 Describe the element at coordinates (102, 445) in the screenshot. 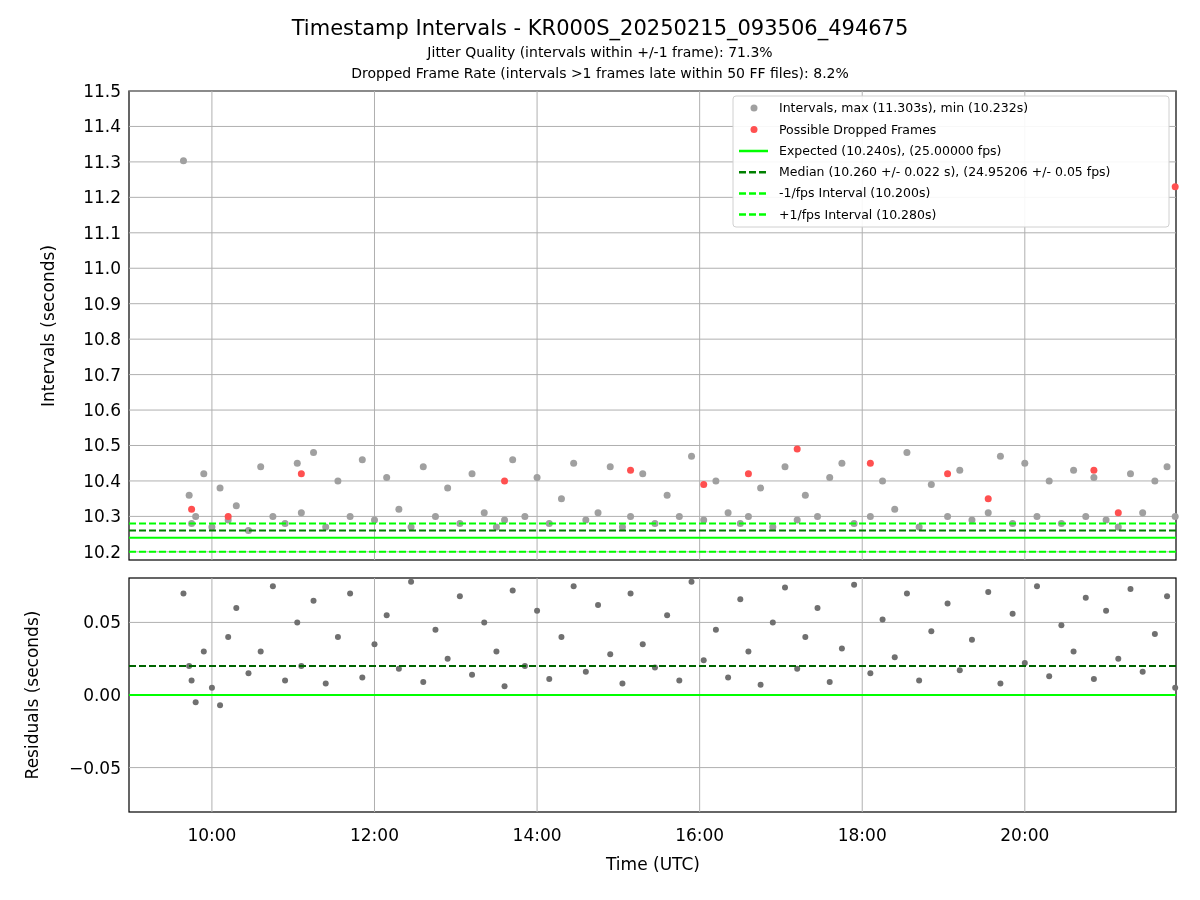

I see `tick-label: 10.5` at that location.